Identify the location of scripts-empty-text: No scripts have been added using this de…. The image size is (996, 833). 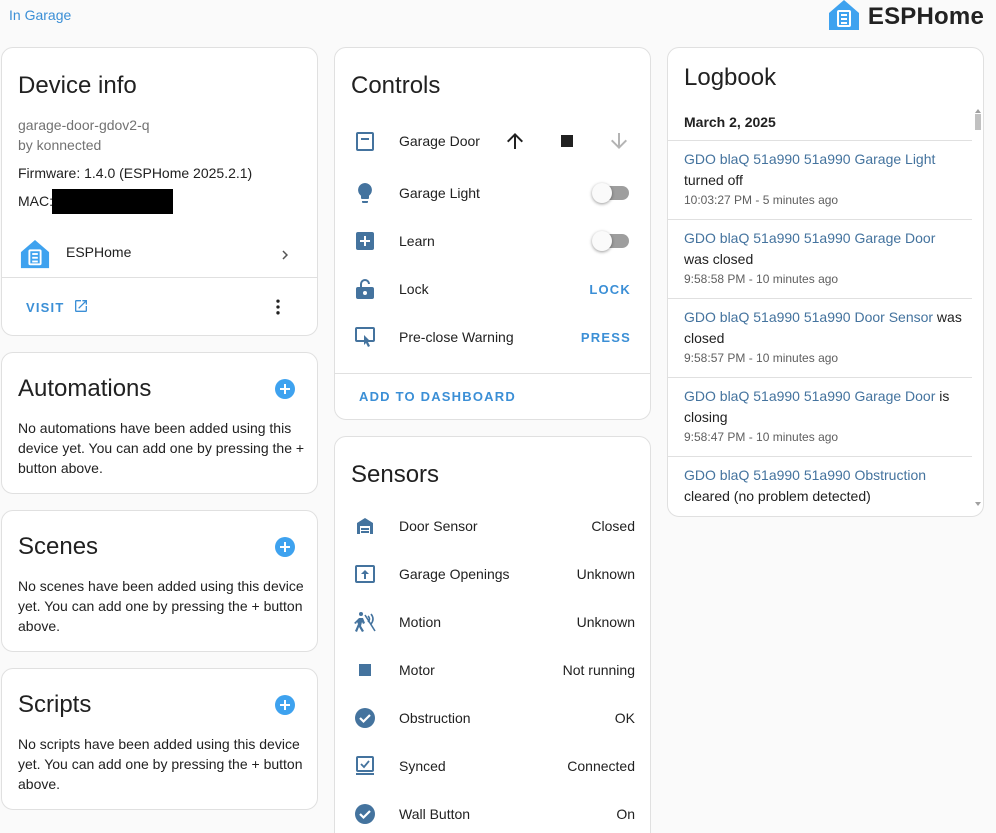
(160, 764).